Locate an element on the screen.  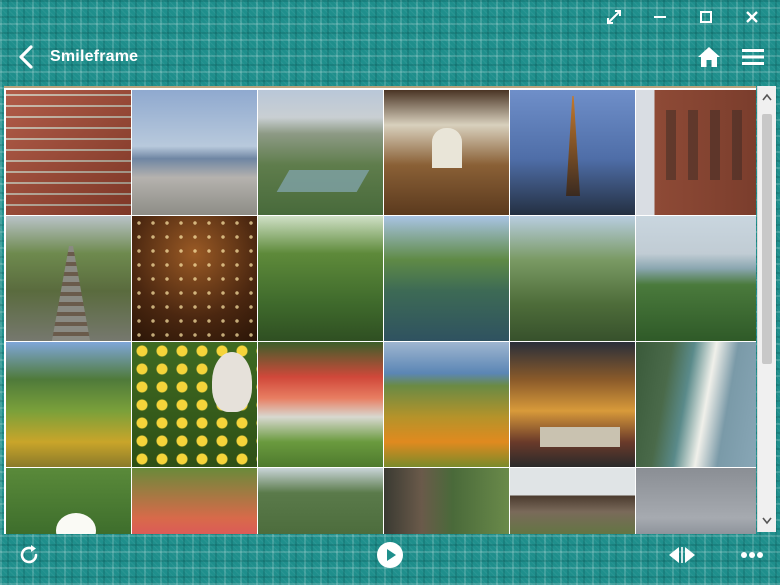
scroll-down-button is located at coordinates (767, 521).